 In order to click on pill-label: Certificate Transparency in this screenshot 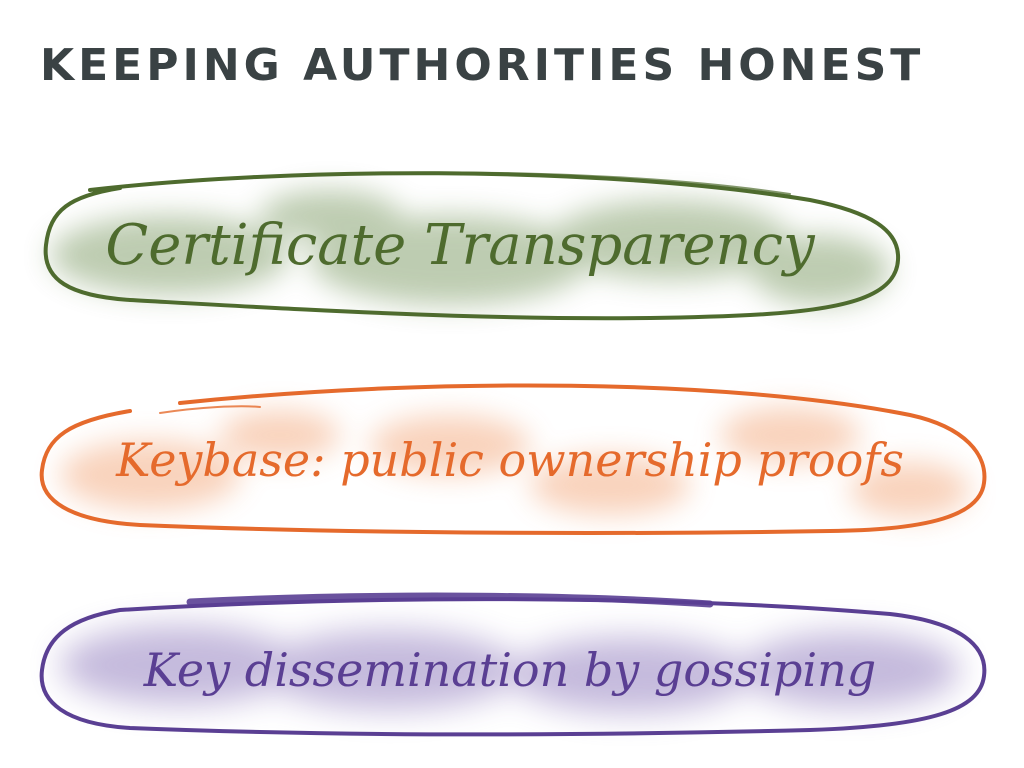, I will do `click(460, 245)`.